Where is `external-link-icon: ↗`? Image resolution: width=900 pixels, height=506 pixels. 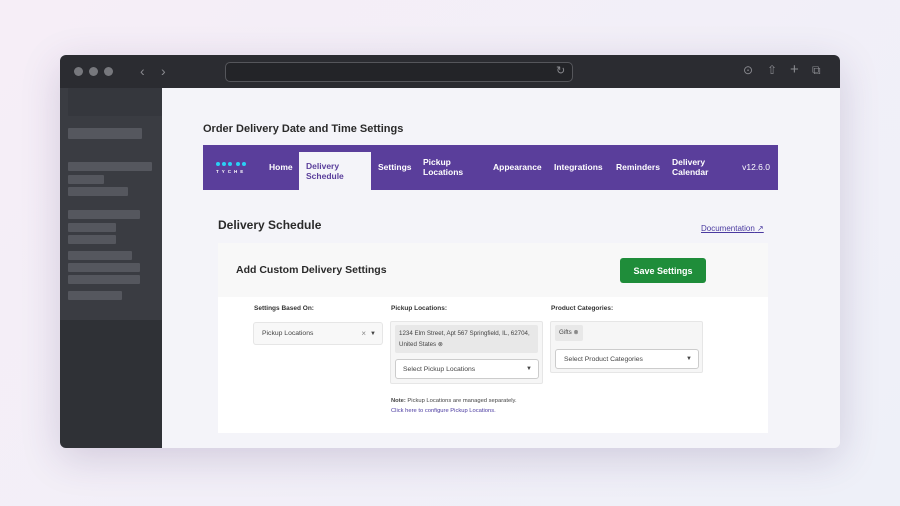 external-link-icon: ↗ is located at coordinates (760, 228).